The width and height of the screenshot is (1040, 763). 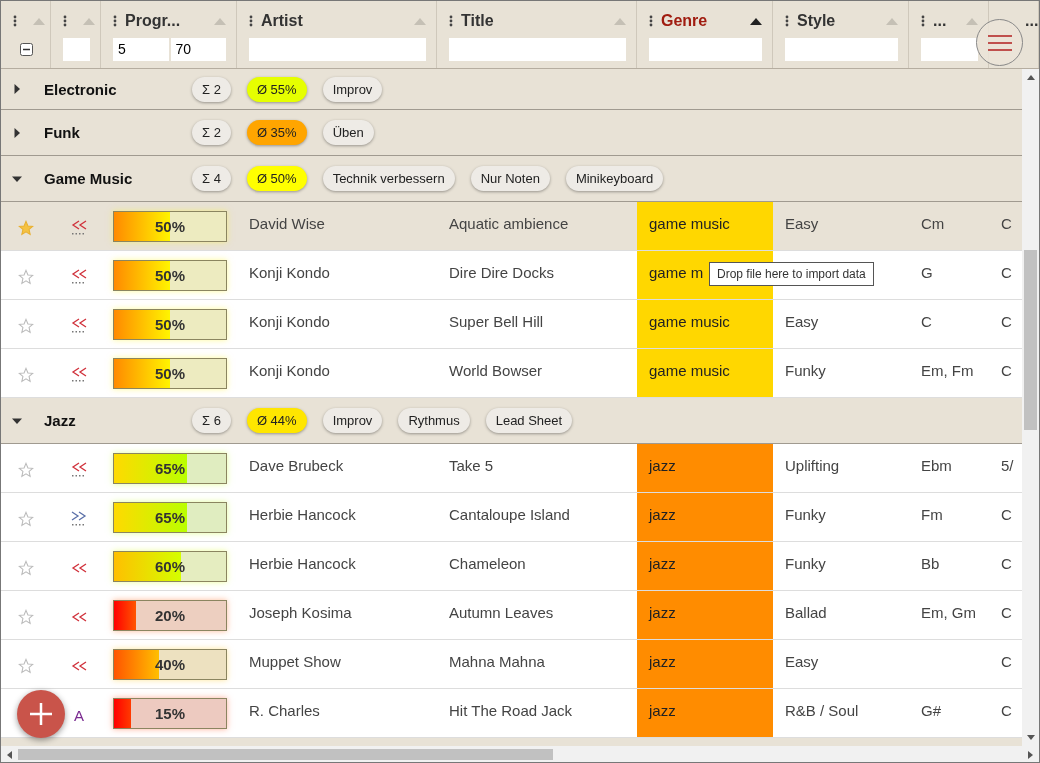 What do you see at coordinates (276, 178) in the screenshot?
I see `average-badge: Ø 50%` at bounding box center [276, 178].